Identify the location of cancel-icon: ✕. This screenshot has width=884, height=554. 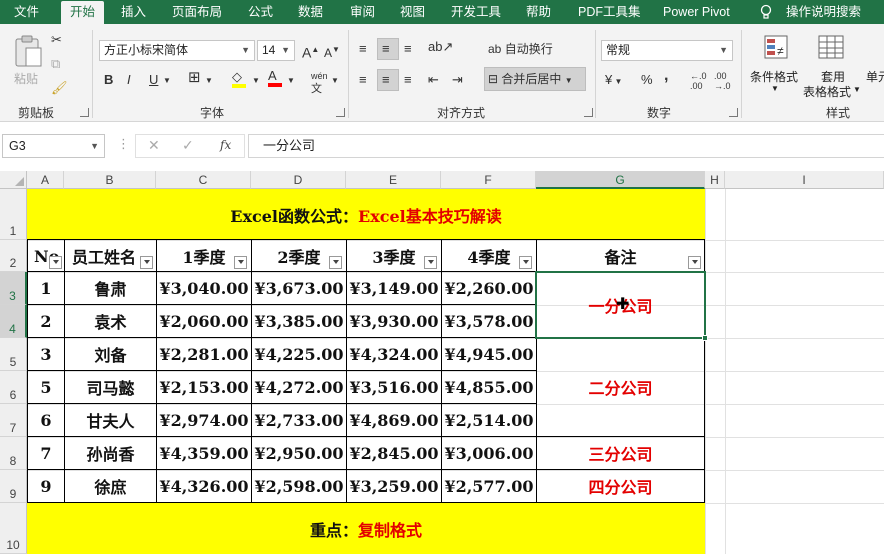
(154, 145).